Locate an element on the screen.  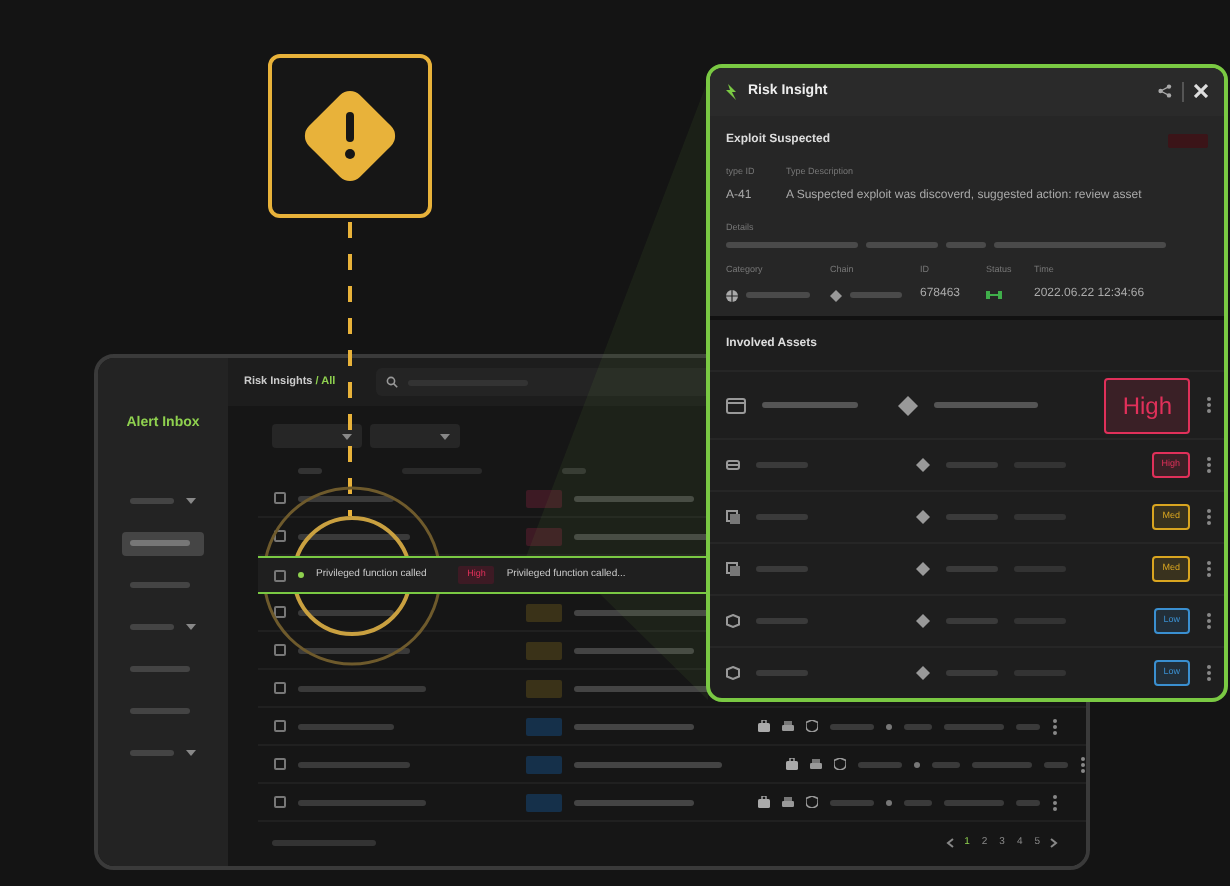
bolt-icon is located at coordinates (732, 91).